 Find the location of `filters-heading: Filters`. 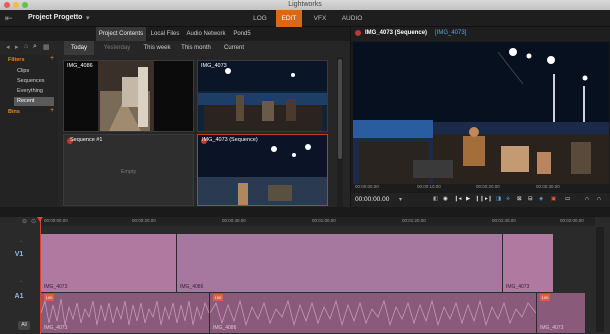

filters-heading: Filters is located at coordinates (16, 60).